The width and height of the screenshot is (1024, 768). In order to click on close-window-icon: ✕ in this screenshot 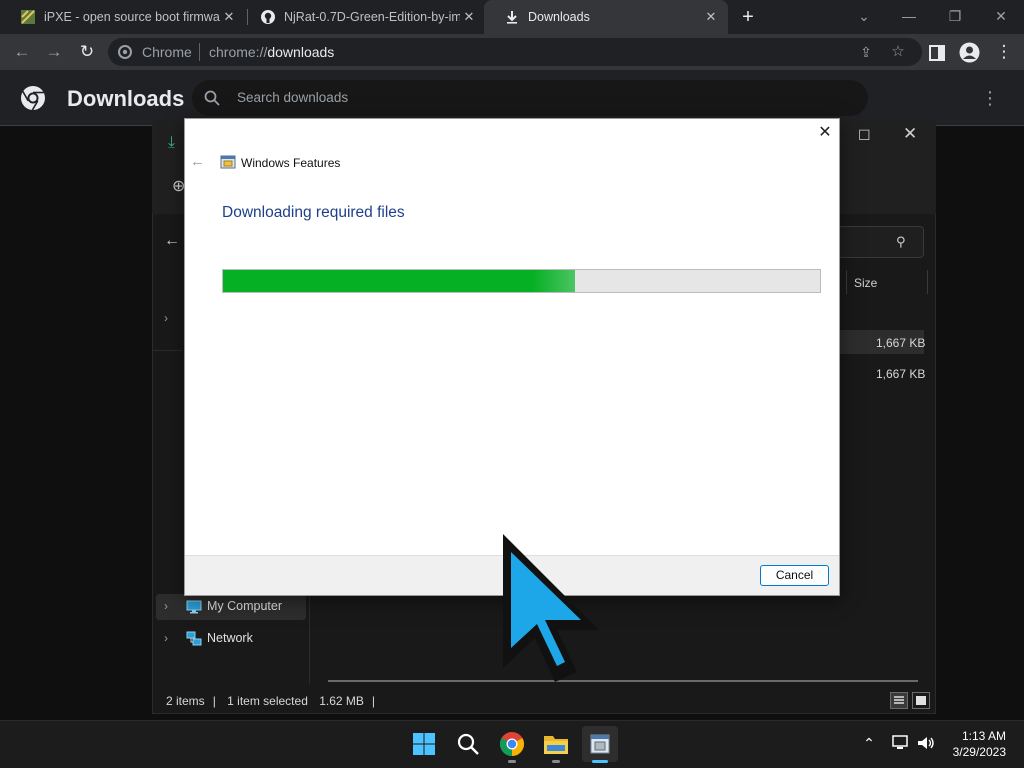, I will do `click(1001, 16)`.